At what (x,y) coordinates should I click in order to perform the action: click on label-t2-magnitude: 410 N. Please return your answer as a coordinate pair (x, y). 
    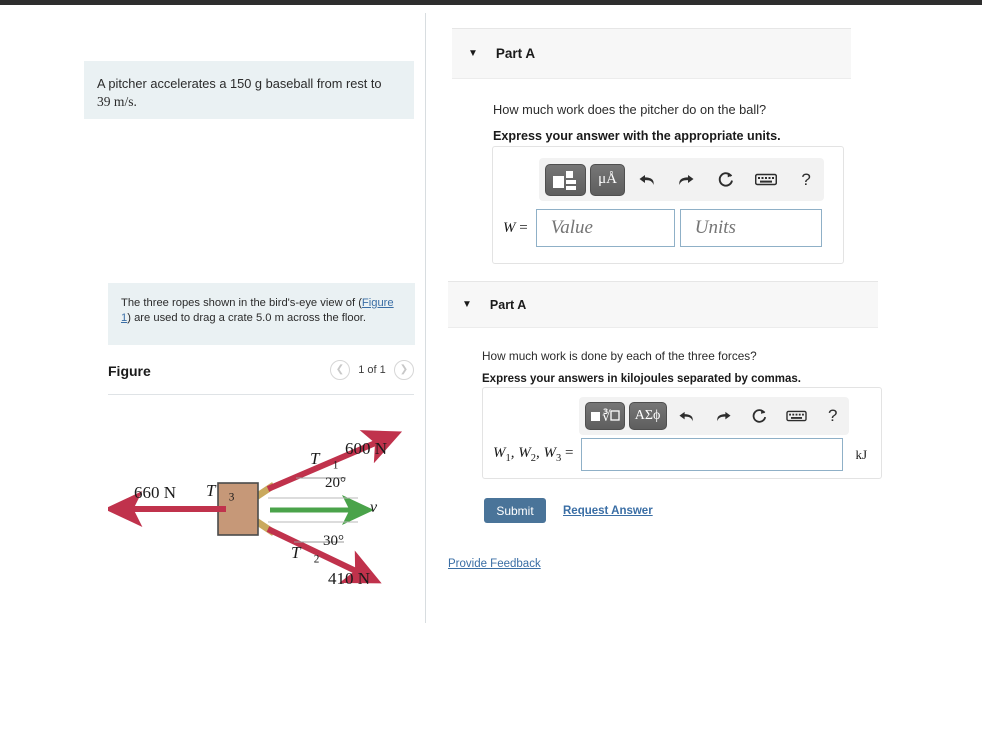
    Looking at the image, I should click on (349, 578).